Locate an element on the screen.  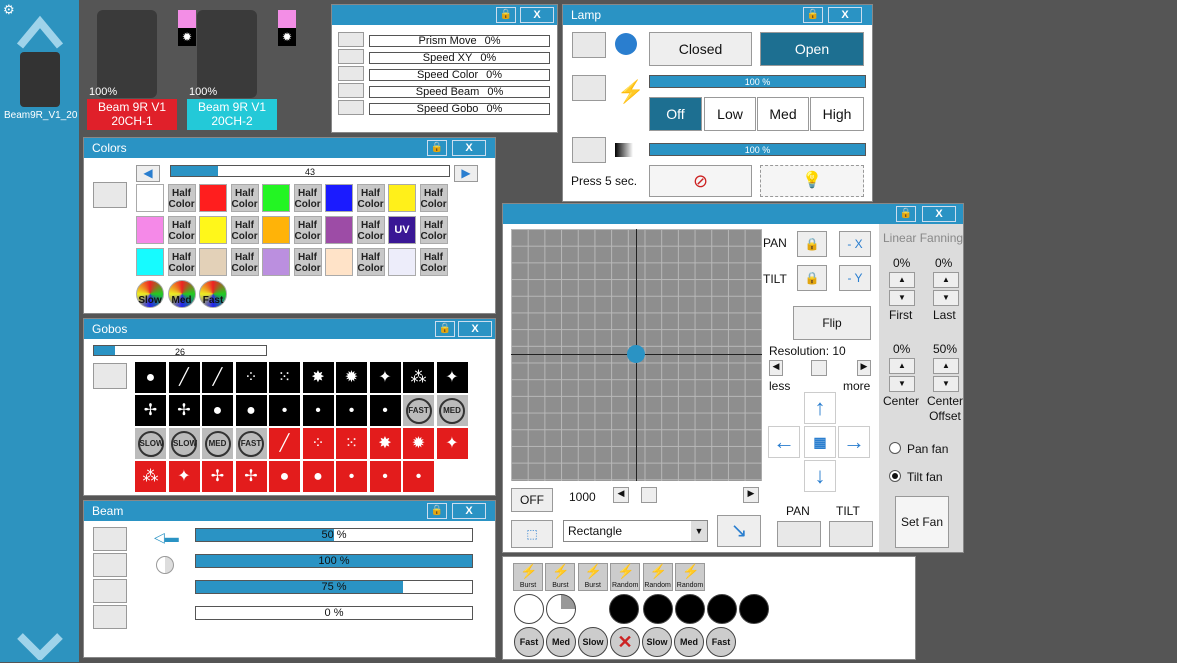
center-down-button: ▼ is located at coordinates (902, 384).